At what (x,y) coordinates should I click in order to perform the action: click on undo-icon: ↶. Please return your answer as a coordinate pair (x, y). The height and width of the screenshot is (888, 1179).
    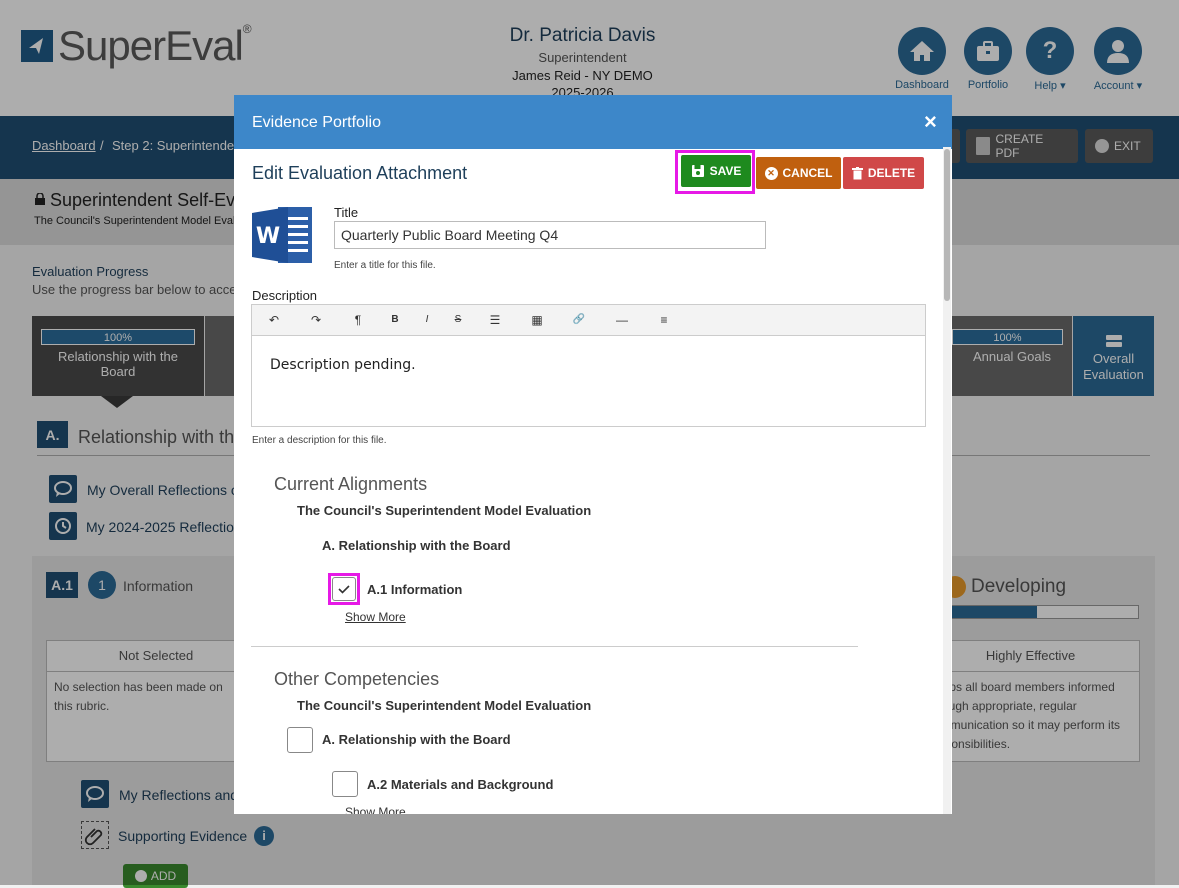
    Looking at the image, I should click on (274, 320).